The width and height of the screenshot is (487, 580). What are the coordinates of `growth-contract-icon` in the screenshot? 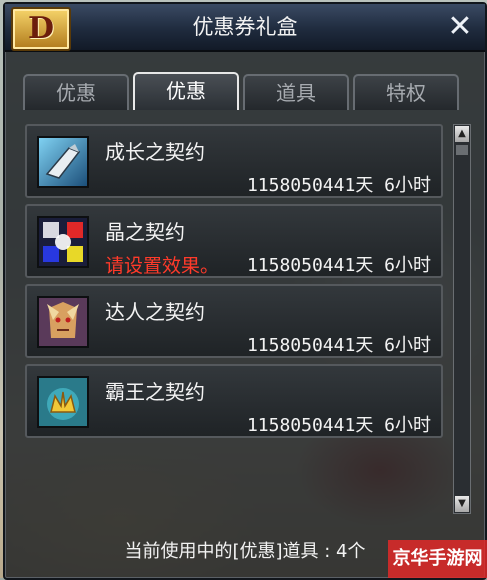 It's located at (63, 162).